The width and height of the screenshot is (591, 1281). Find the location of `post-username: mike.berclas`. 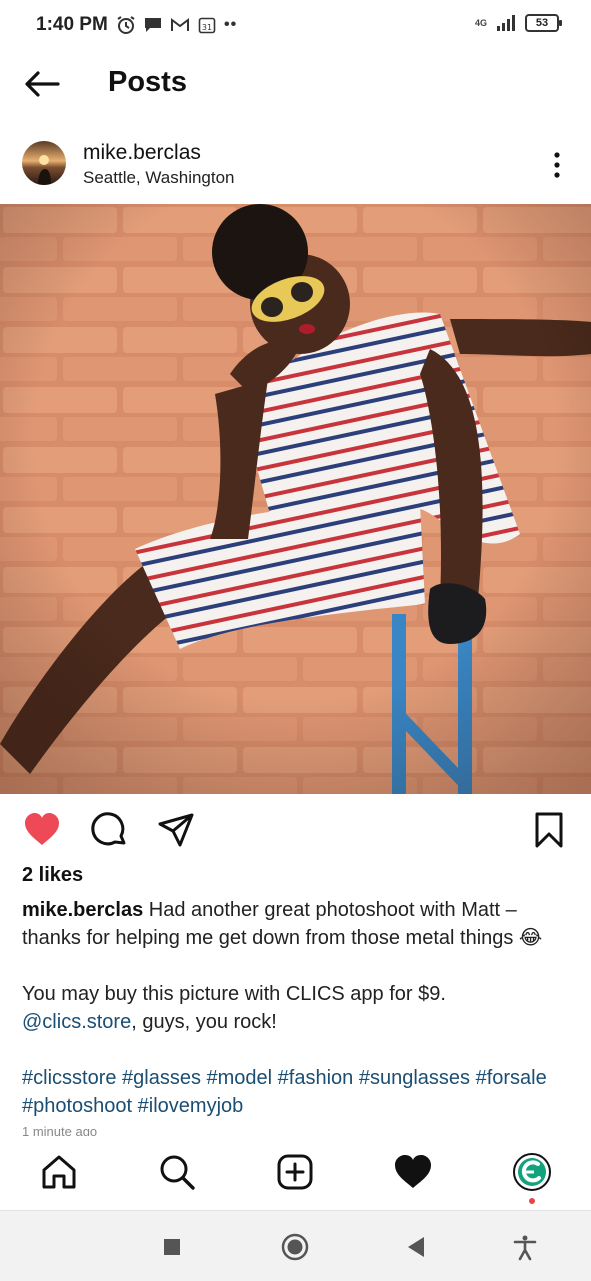

post-username: mike.berclas is located at coordinates (142, 153).